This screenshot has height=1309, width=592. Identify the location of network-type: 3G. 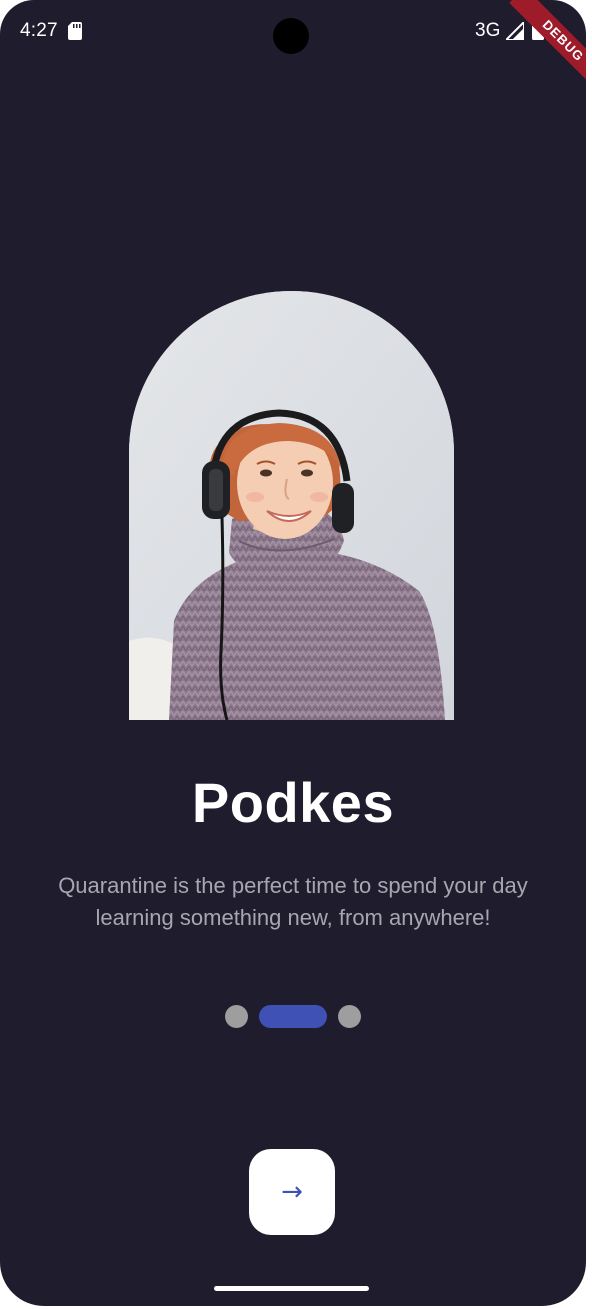
(488, 30).